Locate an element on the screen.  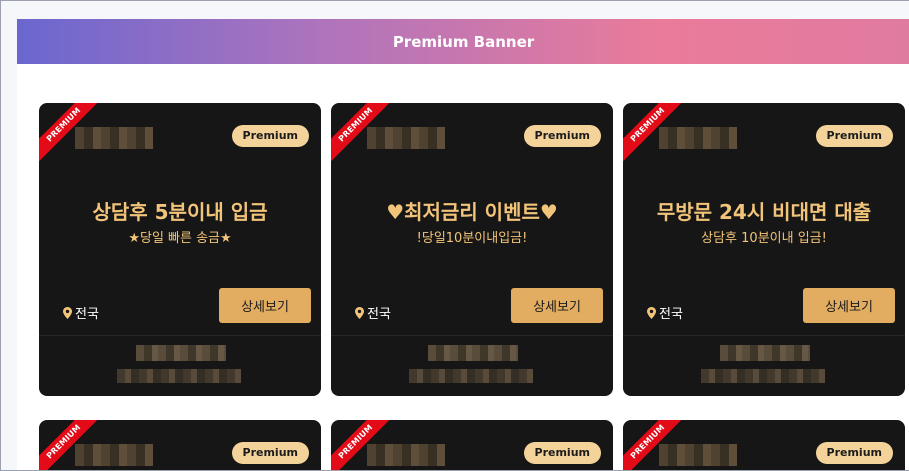
card-subline: 상담후 10분이내 입금! is located at coordinates (764, 238).